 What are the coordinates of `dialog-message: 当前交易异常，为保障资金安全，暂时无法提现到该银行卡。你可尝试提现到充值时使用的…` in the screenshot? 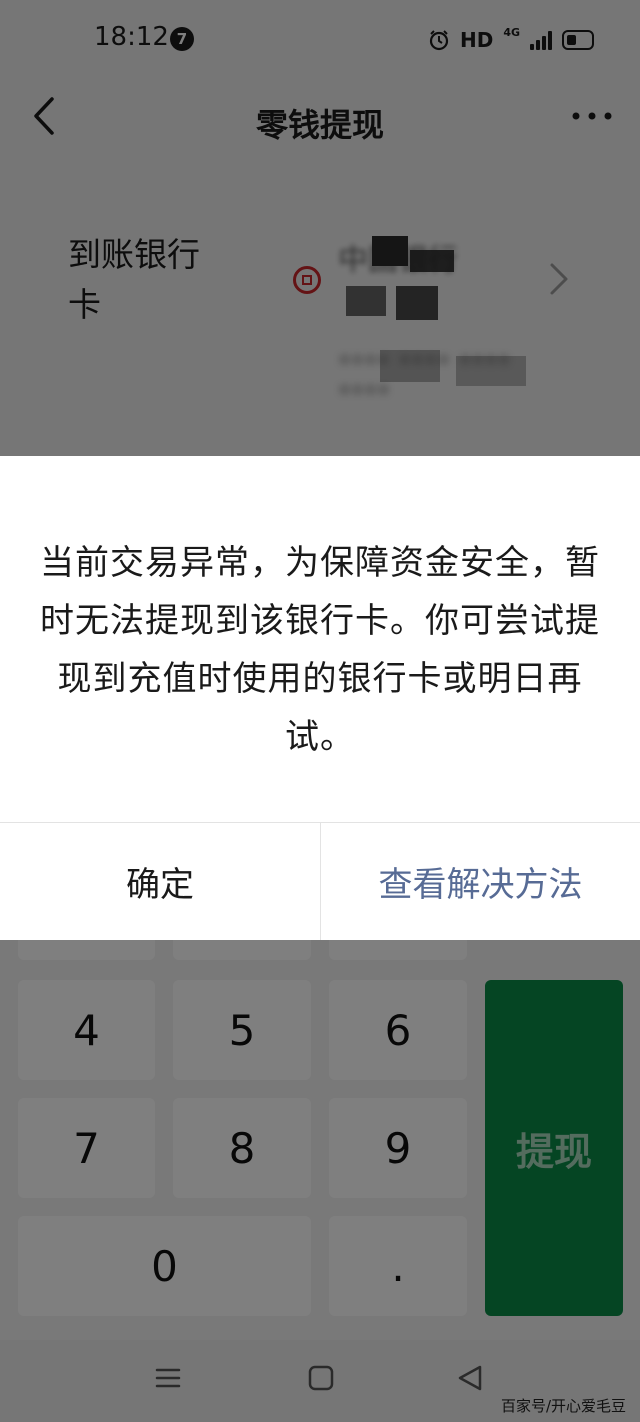 It's located at (320, 650).